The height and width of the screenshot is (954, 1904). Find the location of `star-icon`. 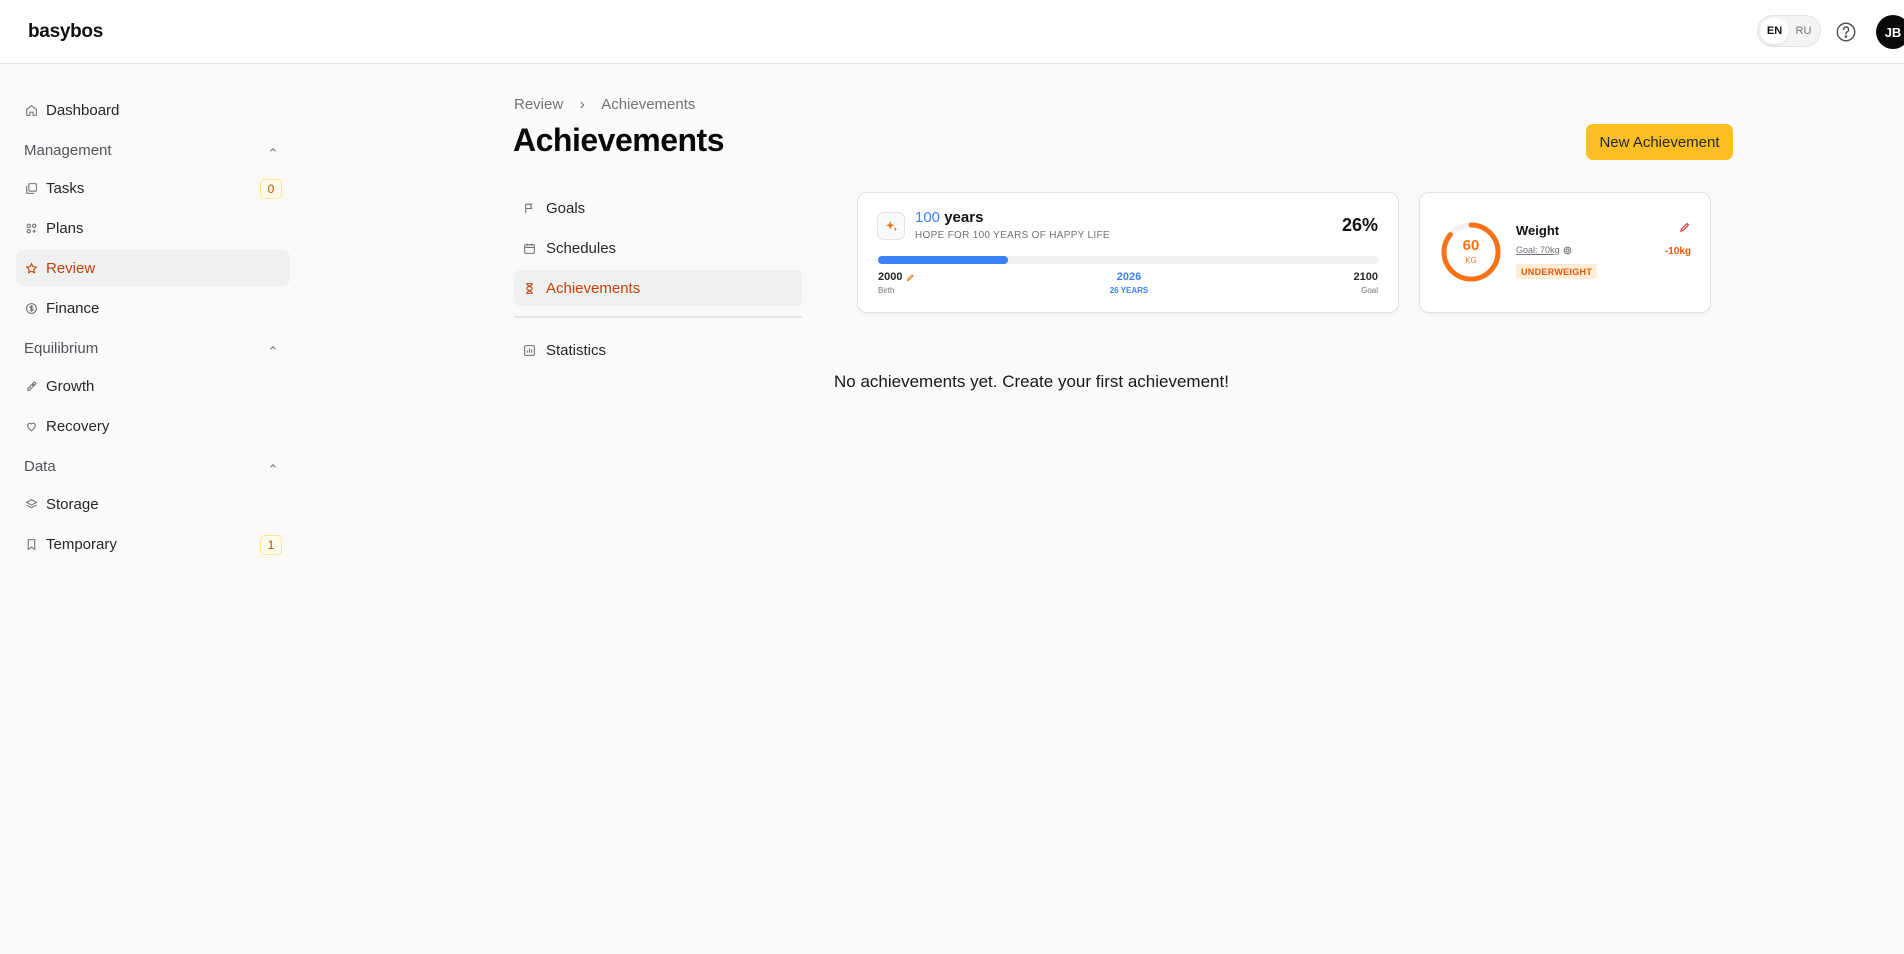

star-icon is located at coordinates (31, 268).